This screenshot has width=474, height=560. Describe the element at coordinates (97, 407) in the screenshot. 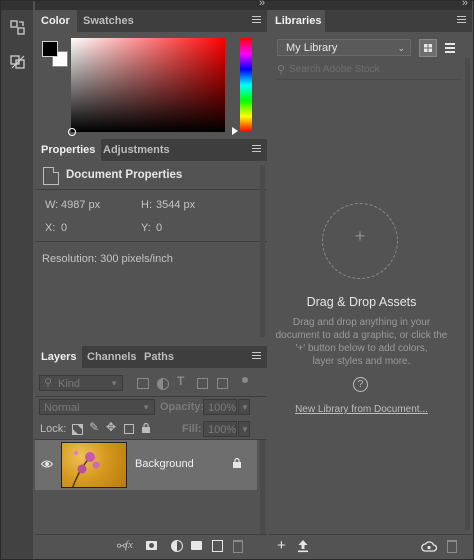

I see `blend-mode-select: Normal ▼` at that location.